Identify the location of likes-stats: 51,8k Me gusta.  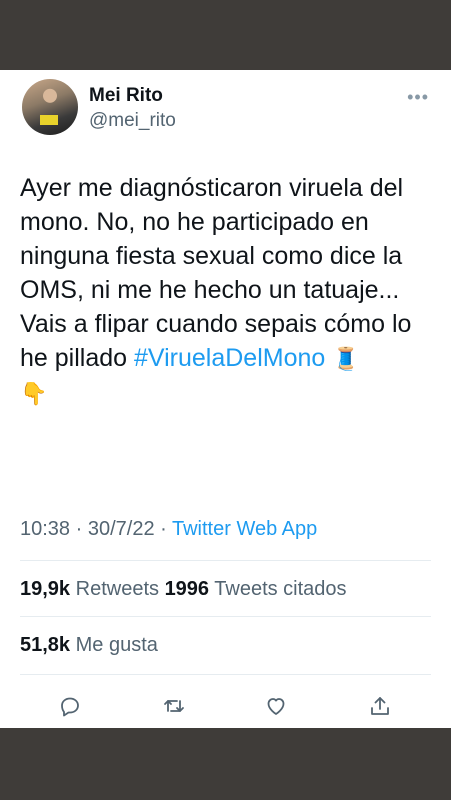
(89, 645).